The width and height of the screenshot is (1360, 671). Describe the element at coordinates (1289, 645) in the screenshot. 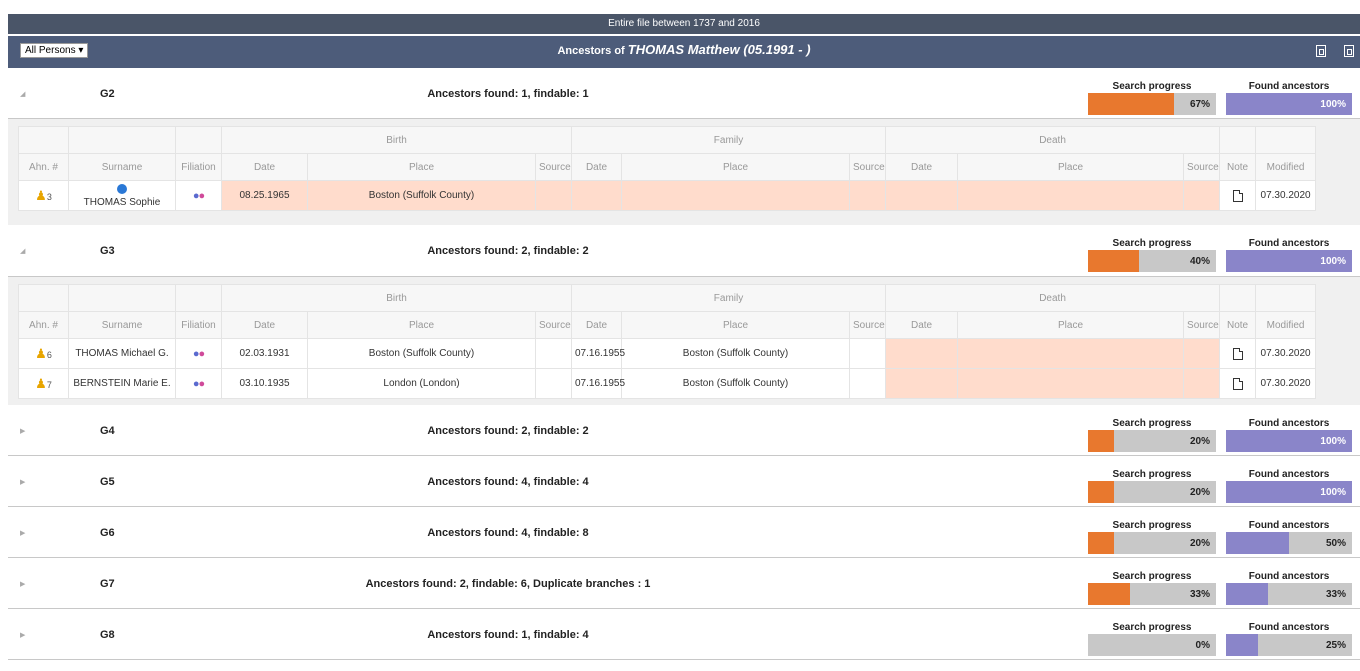

I see `found-ancestors-bar: 25%` at that location.